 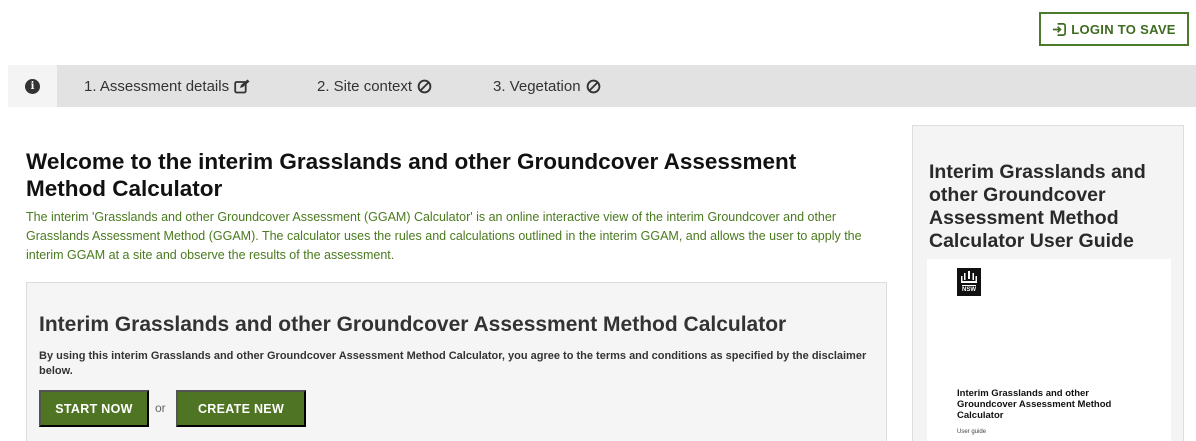 I want to click on tab-site-context: 2. Site context, so click(x=374, y=86).